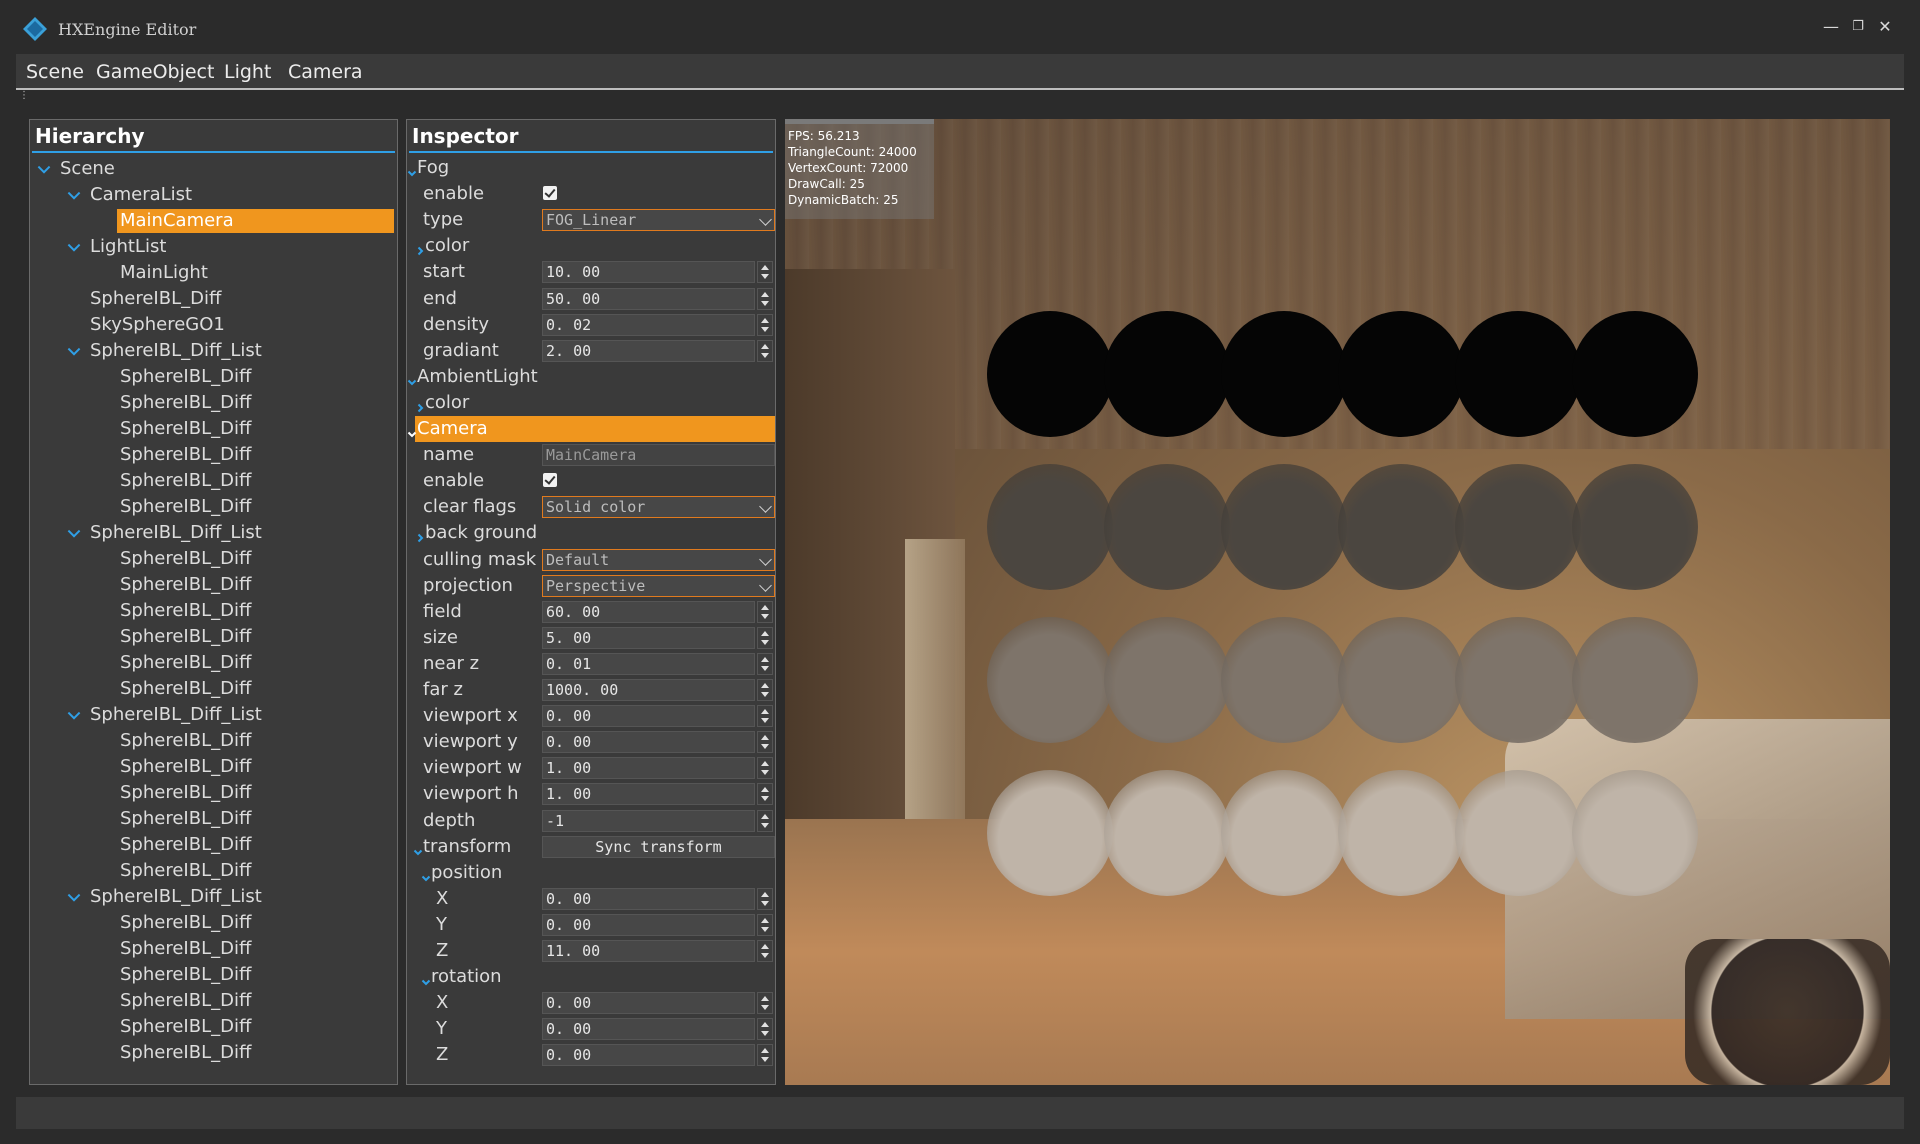 This screenshot has width=1920, height=1144. Describe the element at coordinates (1885, 27) in the screenshot. I see `close-button: ✕` at that location.